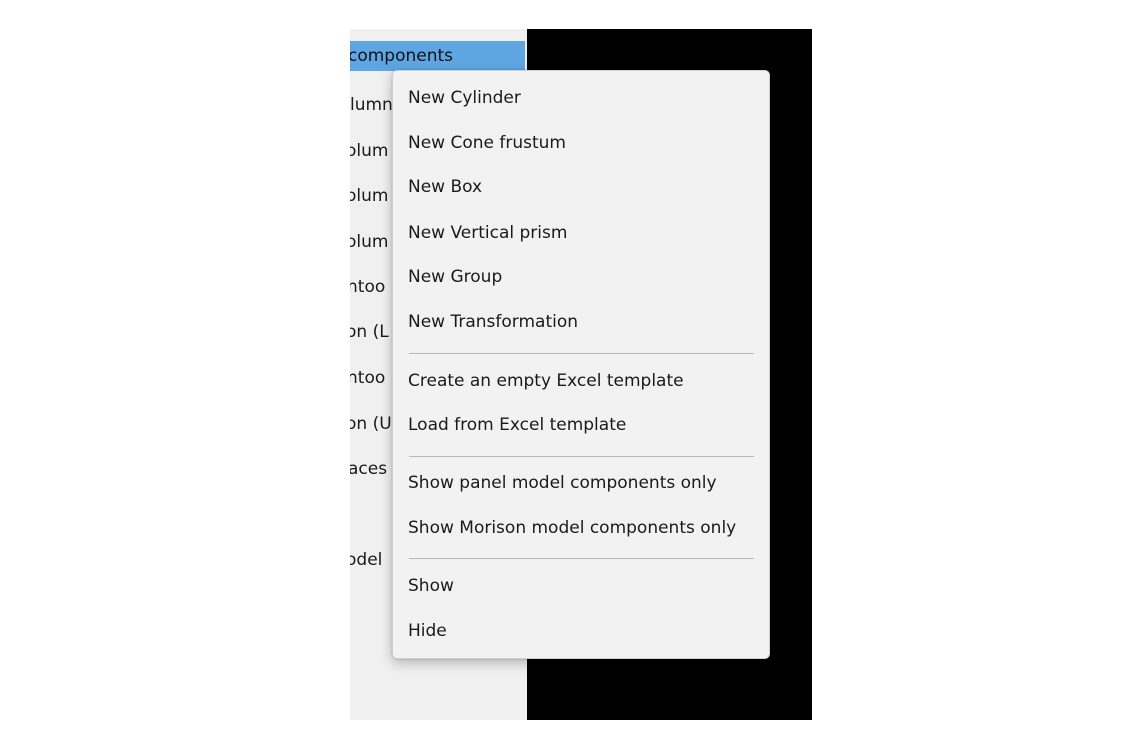 The image size is (1140, 756). What do you see at coordinates (455, 277) in the screenshot?
I see `menu-item-new-group: New Group` at bounding box center [455, 277].